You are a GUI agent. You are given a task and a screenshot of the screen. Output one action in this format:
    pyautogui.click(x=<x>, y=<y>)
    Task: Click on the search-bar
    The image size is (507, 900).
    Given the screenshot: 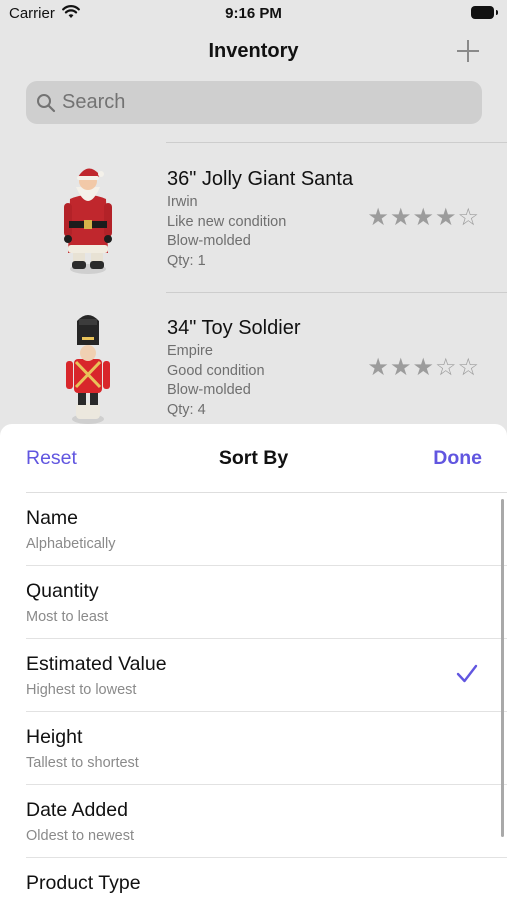 What is the action you would take?
    pyautogui.click(x=254, y=102)
    